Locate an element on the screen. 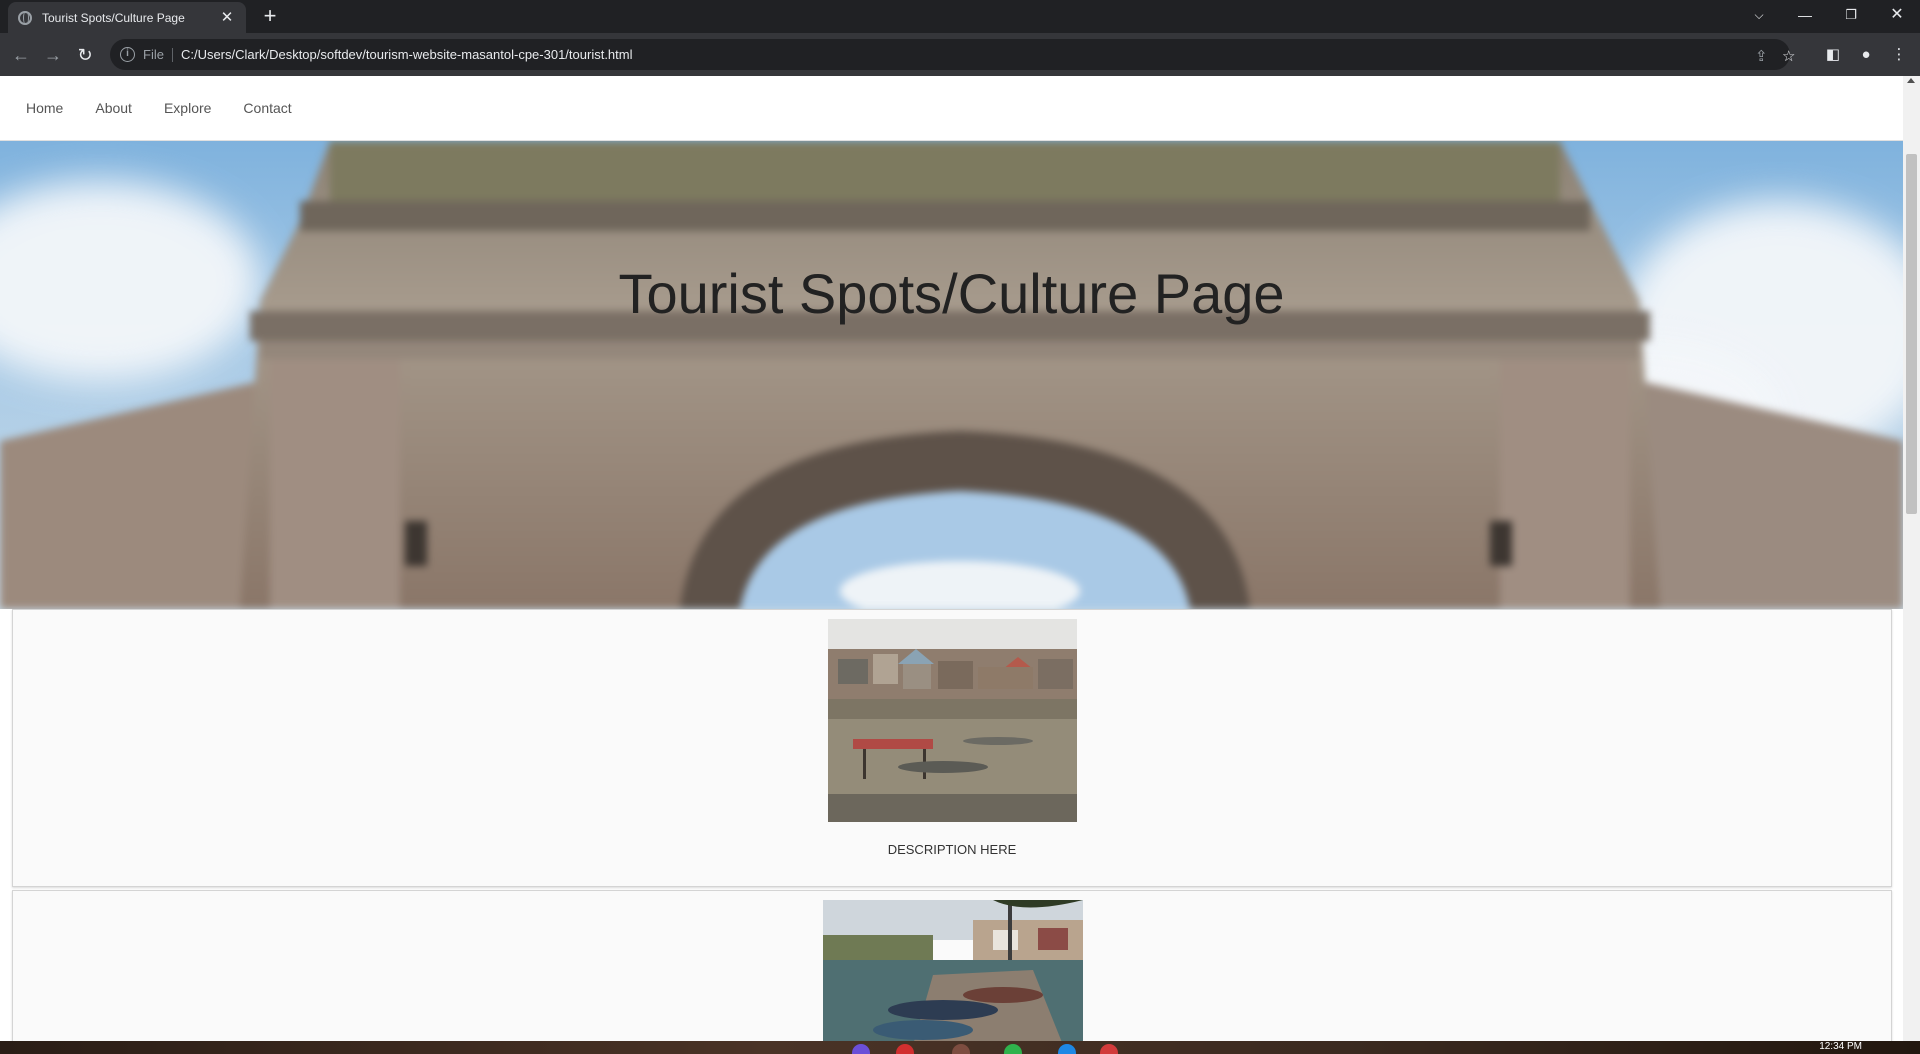 The width and height of the screenshot is (1920, 1054). close-window-button: ✕ is located at coordinates (1897, 15).